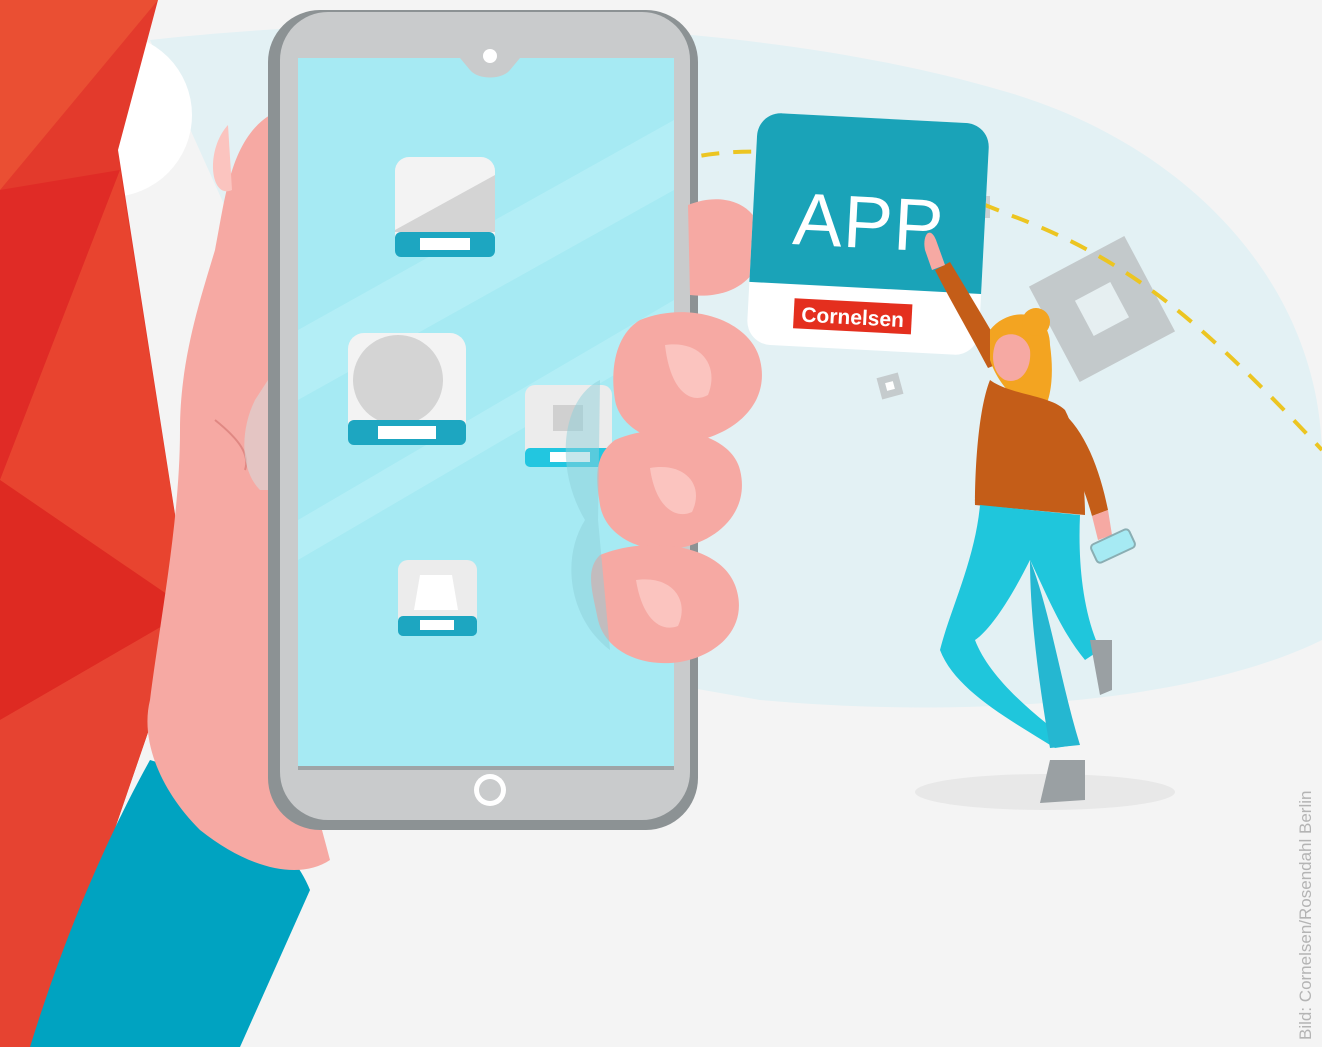  I want to click on app-card-title: APP, so click(868, 222).